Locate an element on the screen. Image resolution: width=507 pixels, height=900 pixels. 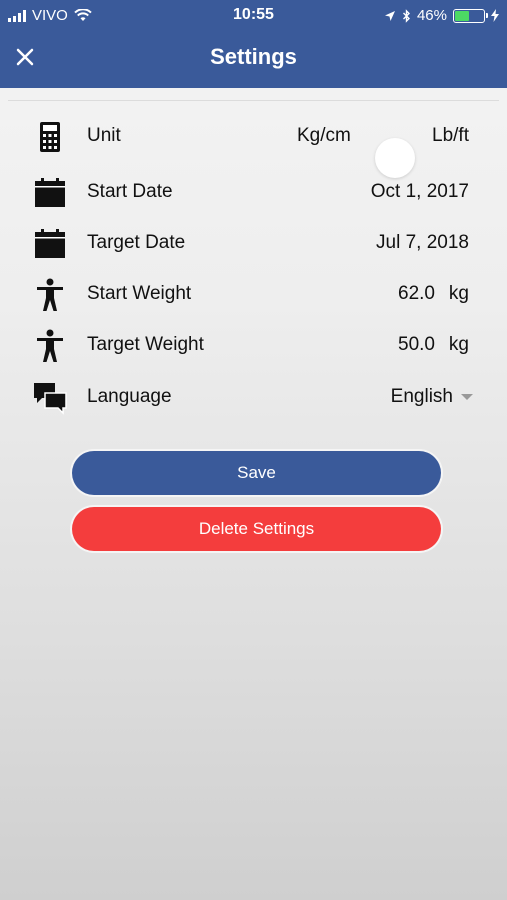
setting-row-target-weight: Target Weight 50.0 kg is located at coordinates (253, 345).